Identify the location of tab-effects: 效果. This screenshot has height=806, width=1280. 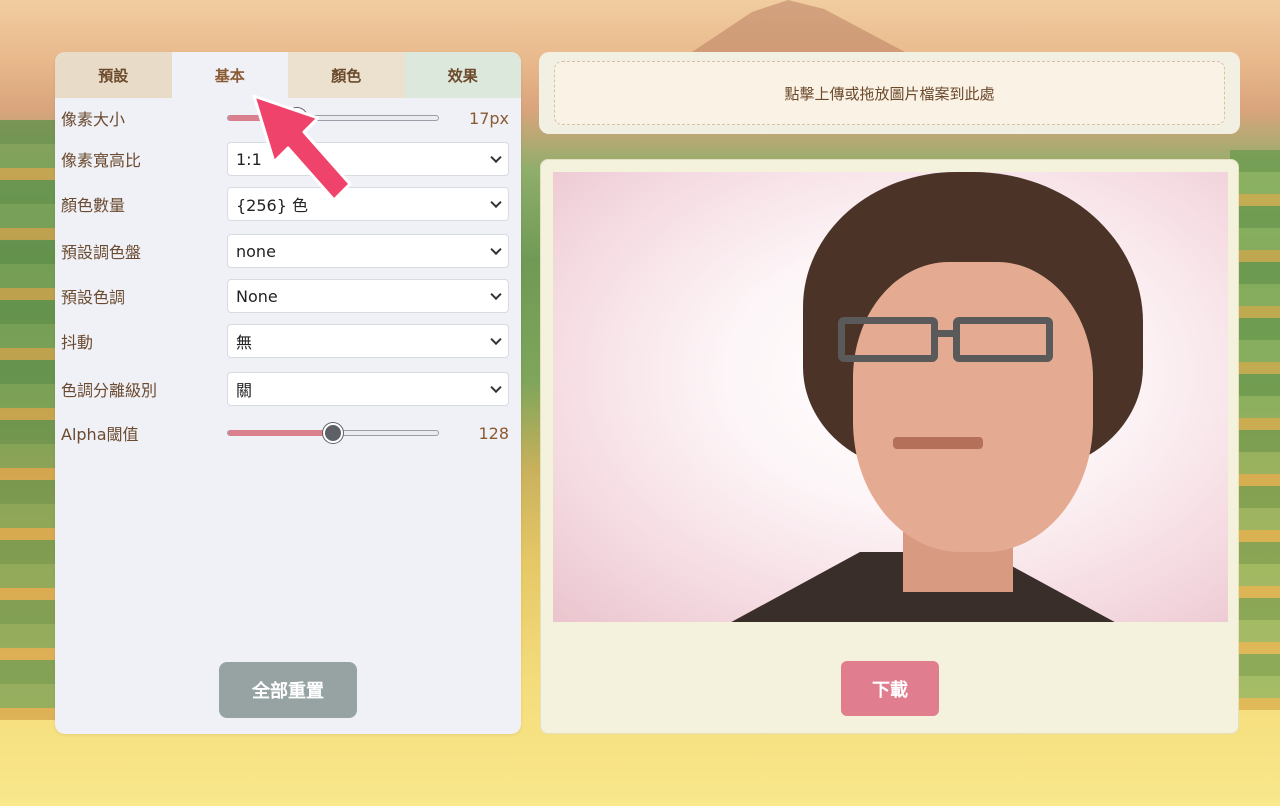
(462, 75).